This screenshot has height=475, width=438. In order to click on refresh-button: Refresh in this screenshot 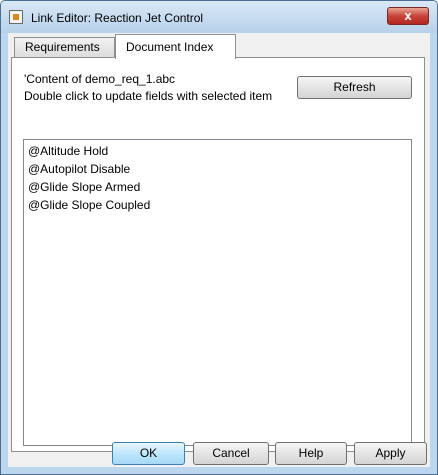, I will do `click(354, 87)`.